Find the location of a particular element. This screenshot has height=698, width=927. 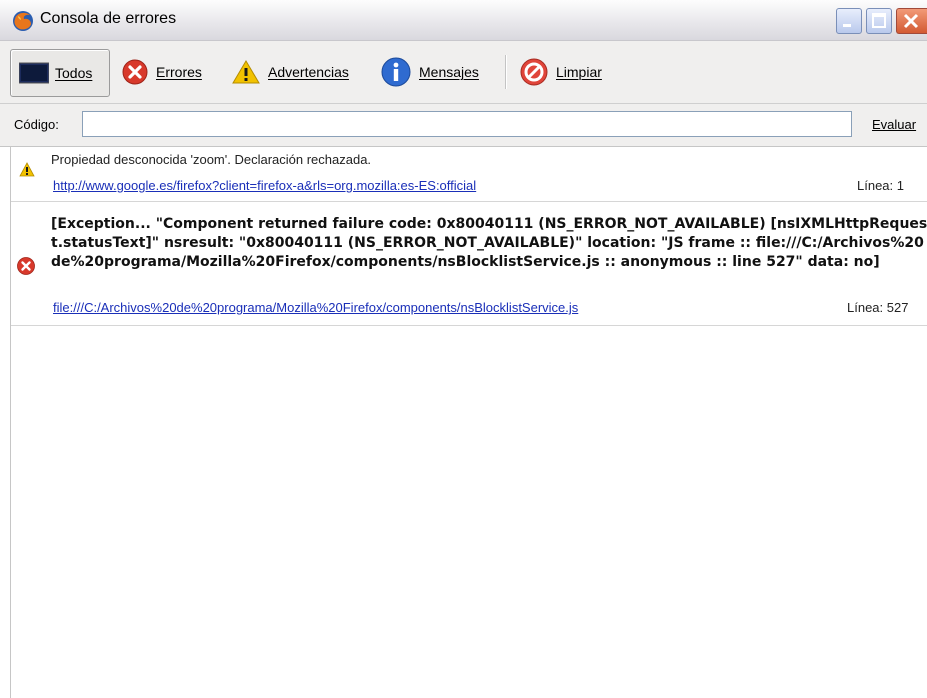

evaluate-button: Evaluar is located at coordinates (894, 124).